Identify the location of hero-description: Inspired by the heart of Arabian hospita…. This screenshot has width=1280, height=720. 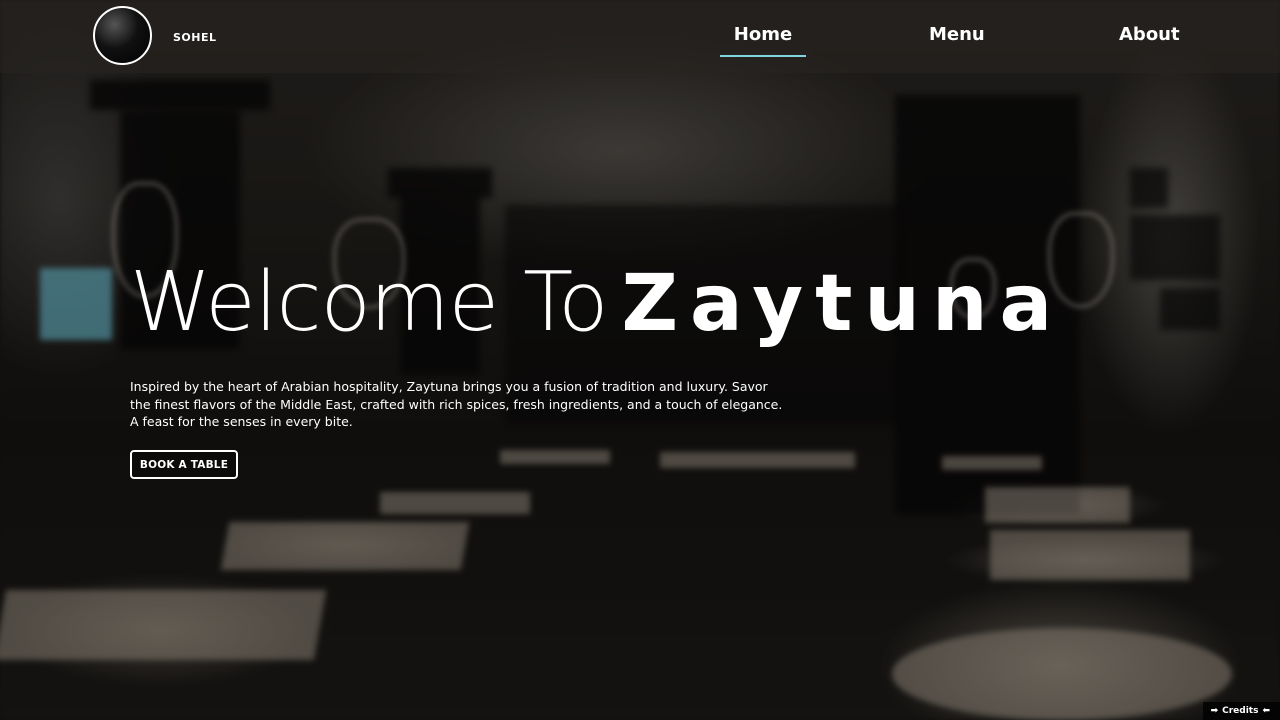
(456, 404).